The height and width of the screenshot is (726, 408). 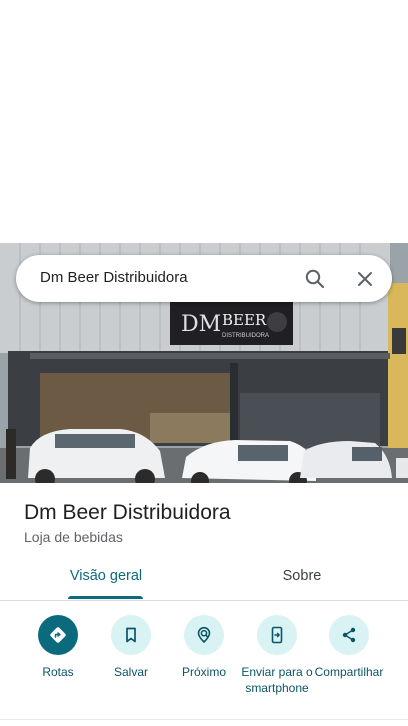 I want to click on place-category: Loja de bebidas, so click(x=73, y=537).